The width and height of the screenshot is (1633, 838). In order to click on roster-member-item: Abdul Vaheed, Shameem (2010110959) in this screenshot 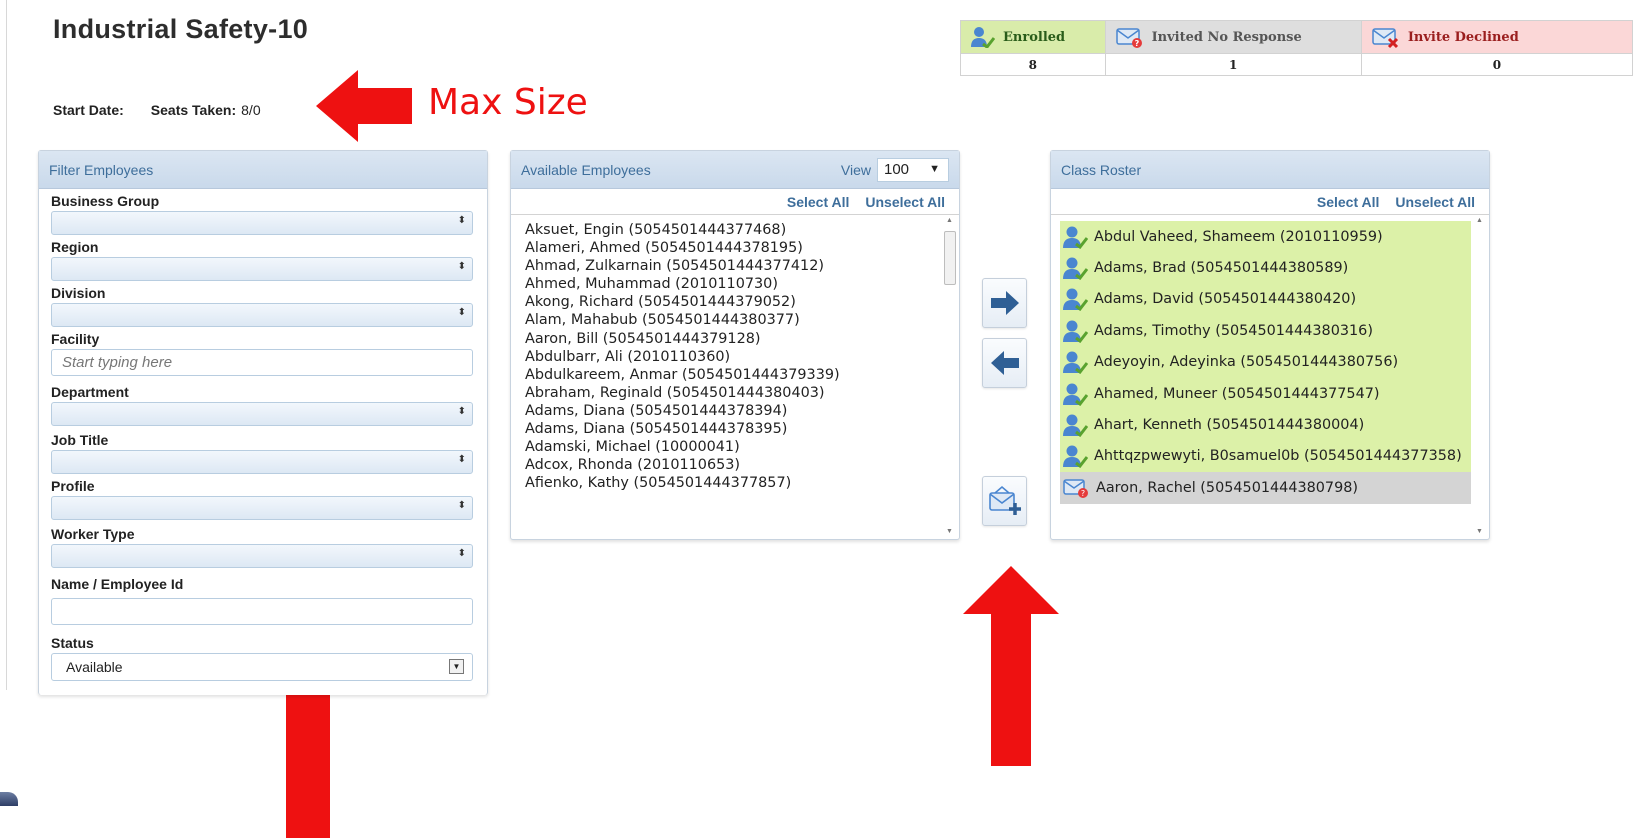, I will do `click(1265, 237)`.